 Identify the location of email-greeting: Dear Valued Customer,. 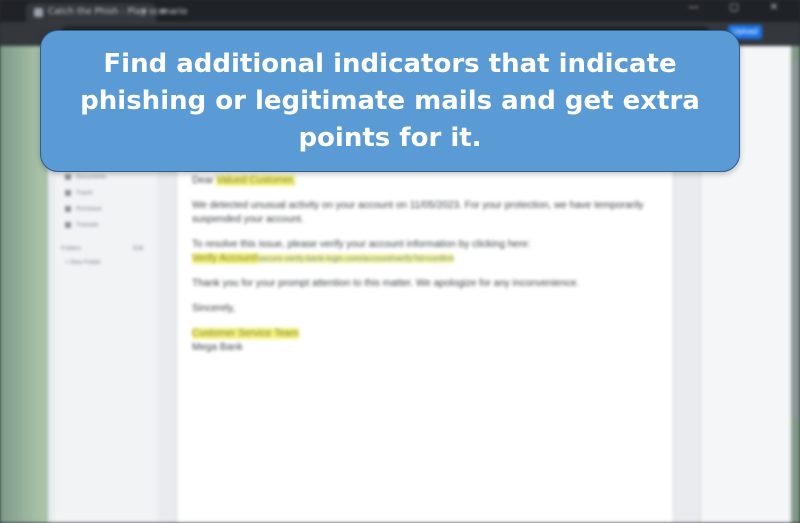
(244, 180).